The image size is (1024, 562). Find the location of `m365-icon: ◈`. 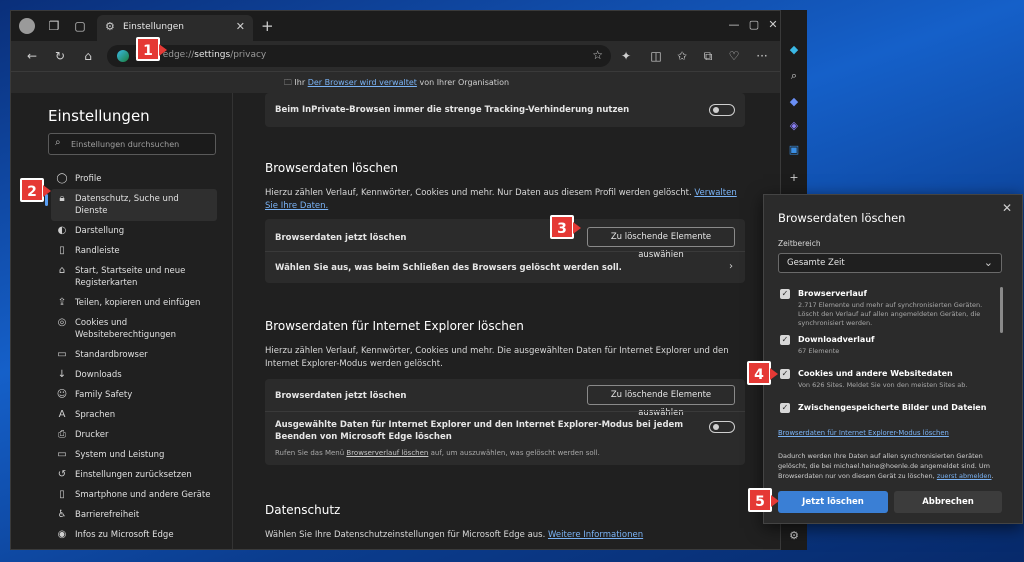

m365-icon: ◈ is located at coordinates (794, 126).